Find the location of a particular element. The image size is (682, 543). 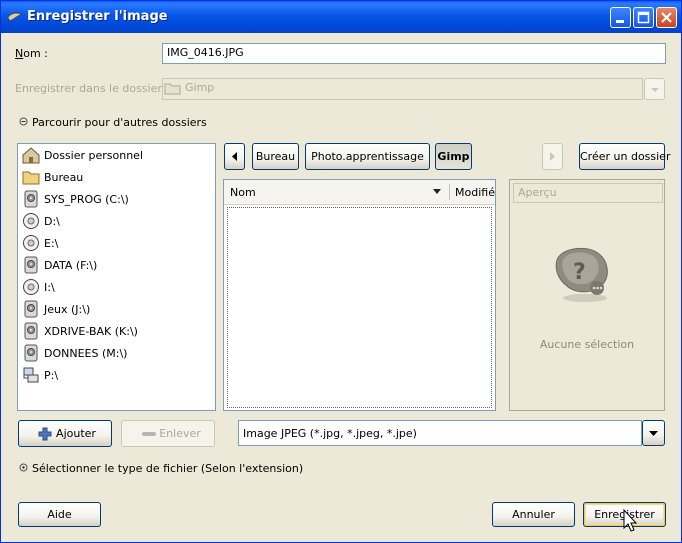

help-button: Aide is located at coordinates (59, 514).